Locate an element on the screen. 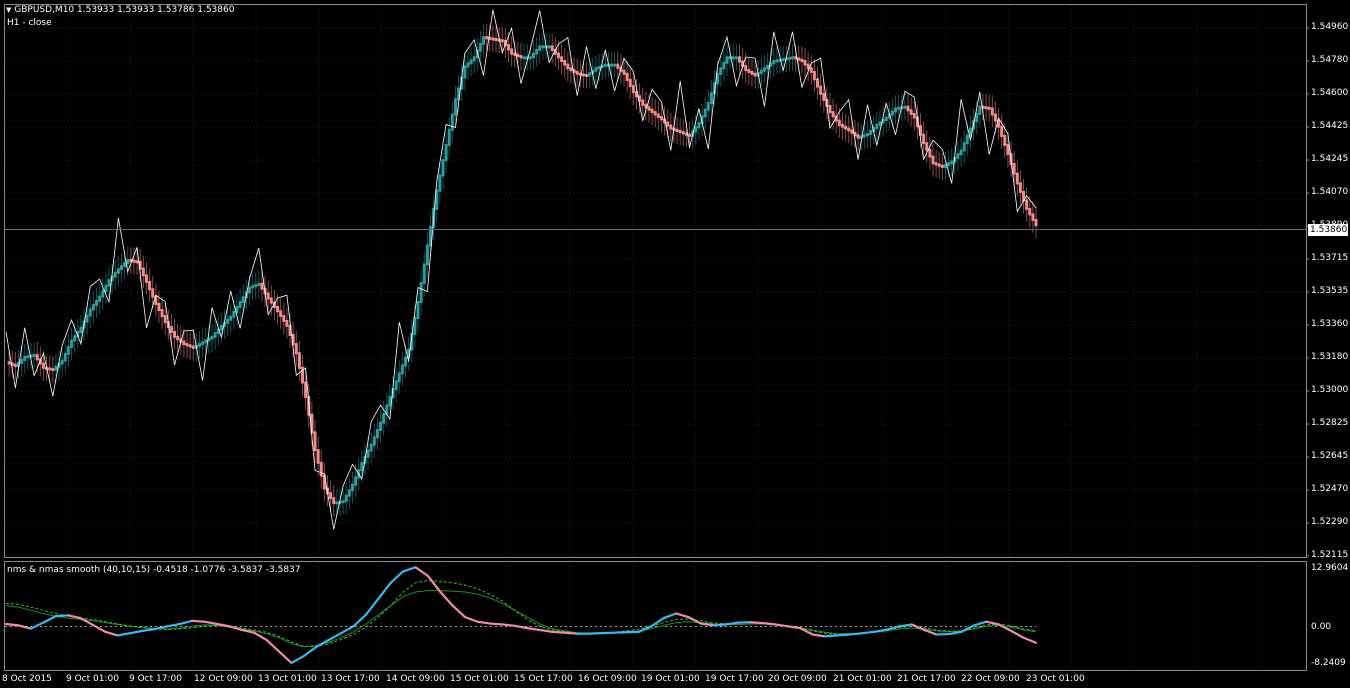  time-axis-label: 14 Oct 09:00 is located at coordinates (415, 679).